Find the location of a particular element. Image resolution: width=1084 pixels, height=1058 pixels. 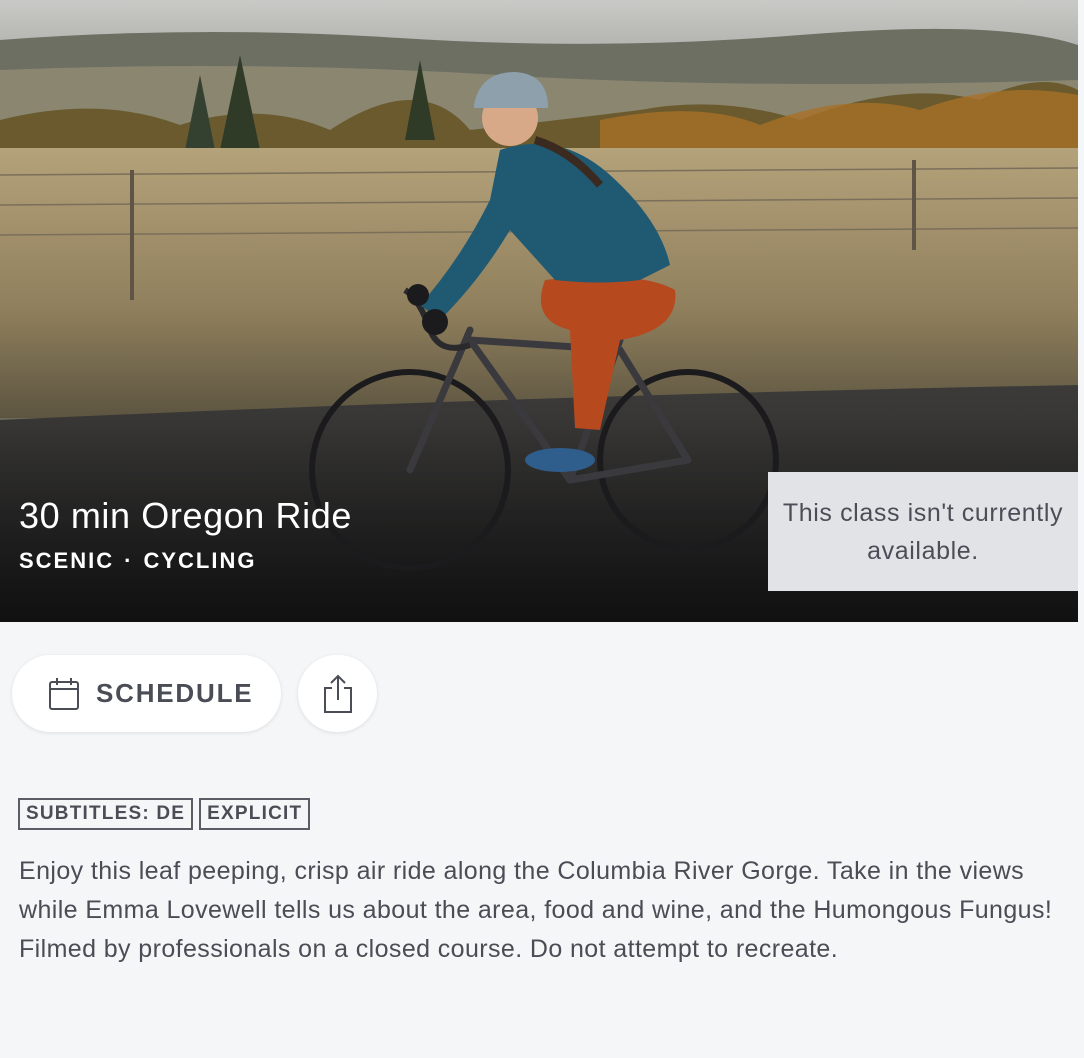

explicit-tag: EXPLICIT is located at coordinates (255, 814).